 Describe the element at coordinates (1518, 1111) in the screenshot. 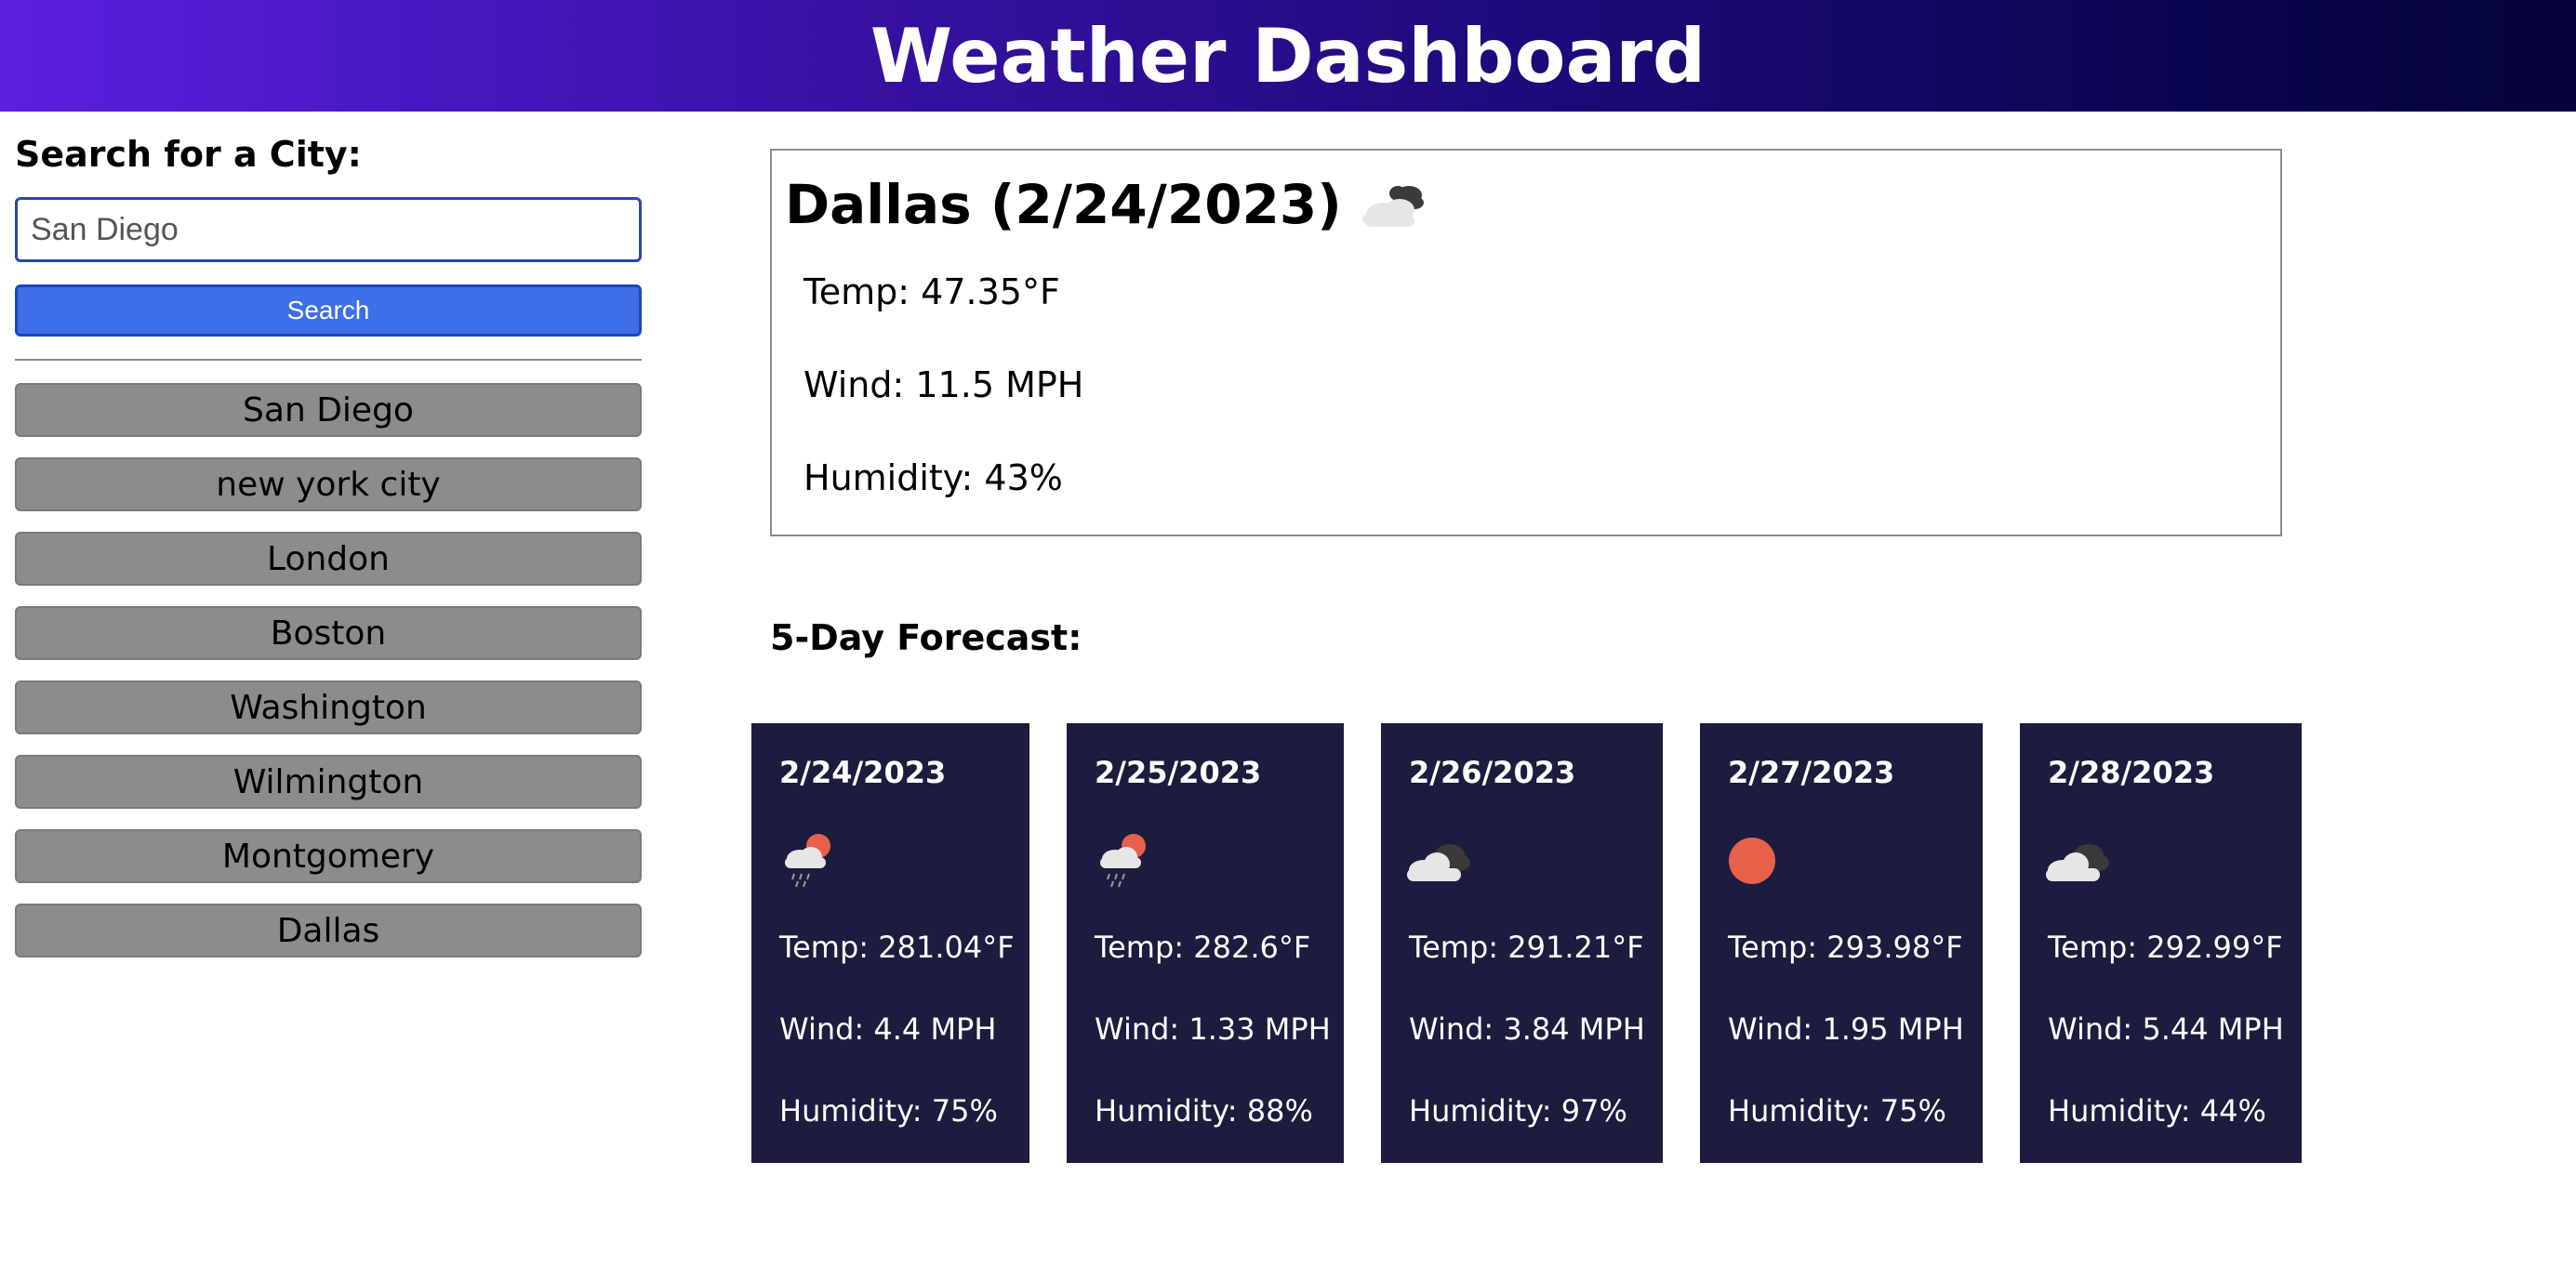

I see `forecast-humidity: Humidity: 97%` at that location.